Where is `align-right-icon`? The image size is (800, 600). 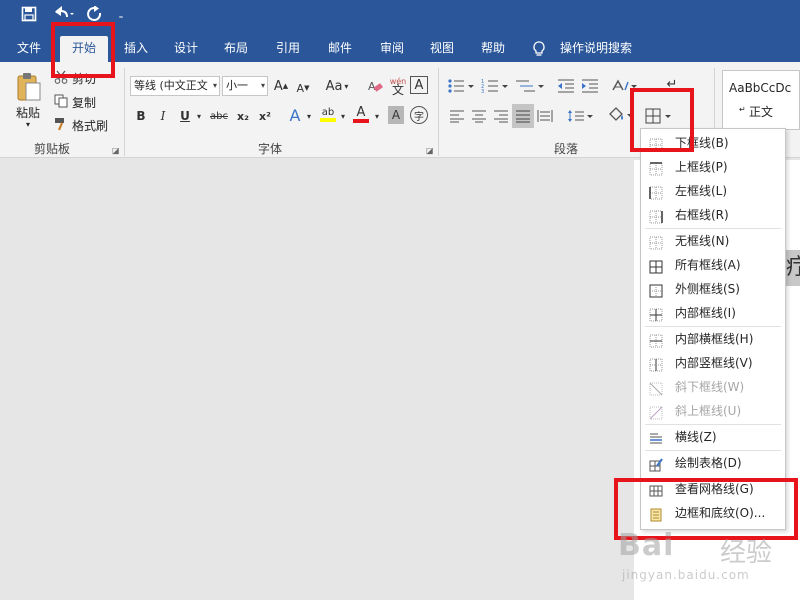 align-right-icon is located at coordinates (501, 116).